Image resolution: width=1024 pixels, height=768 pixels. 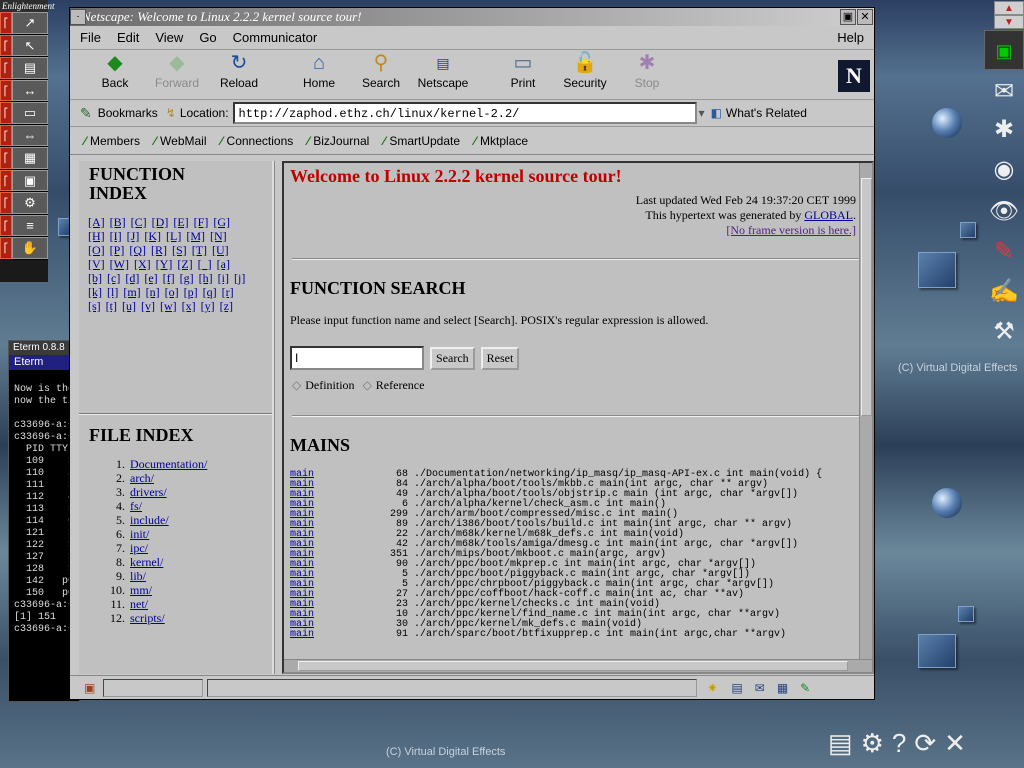 I want to click on letter-link: [D], so click(x=160, y=222).